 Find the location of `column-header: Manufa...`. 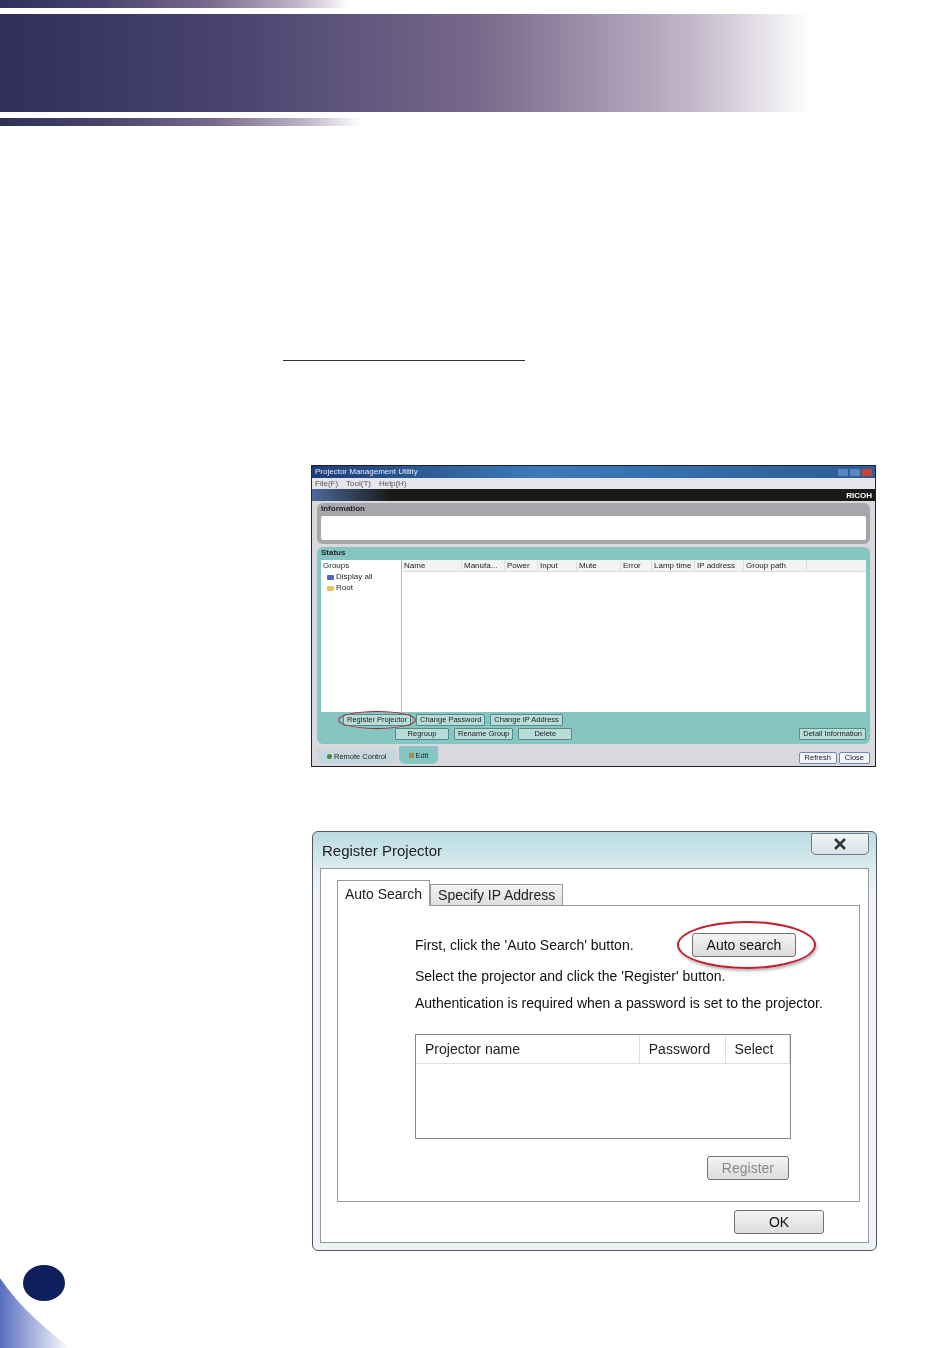

column-header: Manufa... is located at coordinates (483, 565).